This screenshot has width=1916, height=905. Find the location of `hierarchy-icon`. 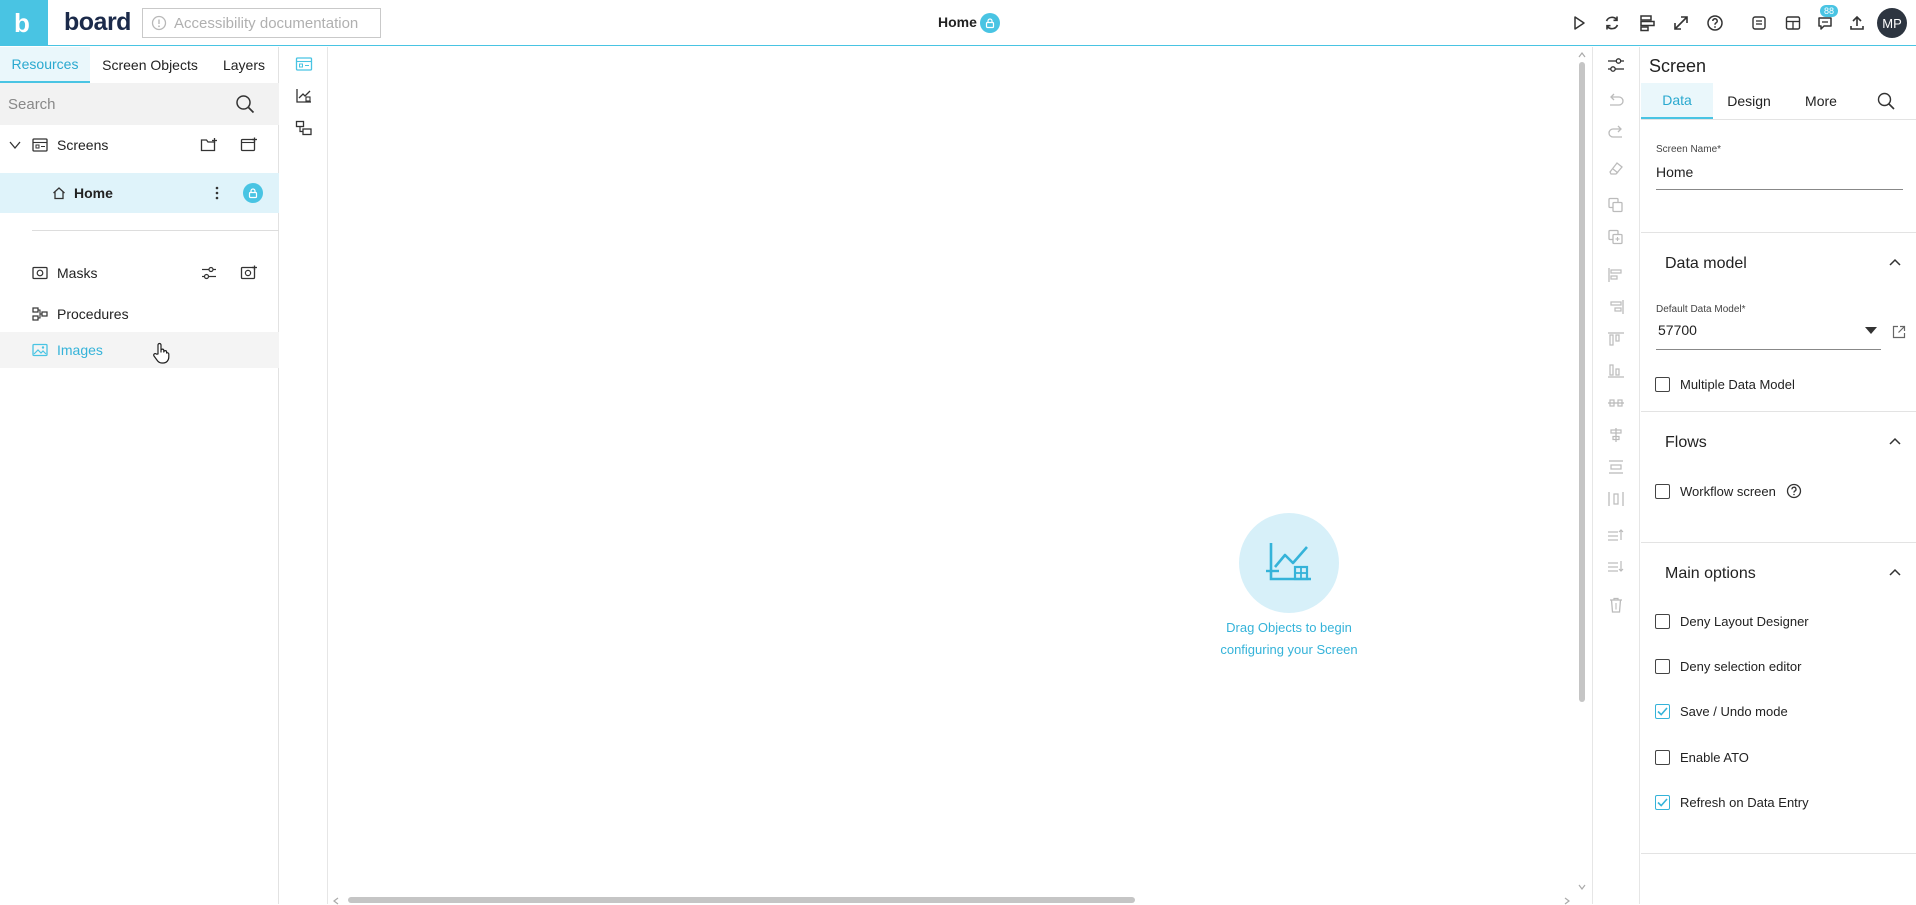

hierarchy-icon is located at coordinates (304, 128).